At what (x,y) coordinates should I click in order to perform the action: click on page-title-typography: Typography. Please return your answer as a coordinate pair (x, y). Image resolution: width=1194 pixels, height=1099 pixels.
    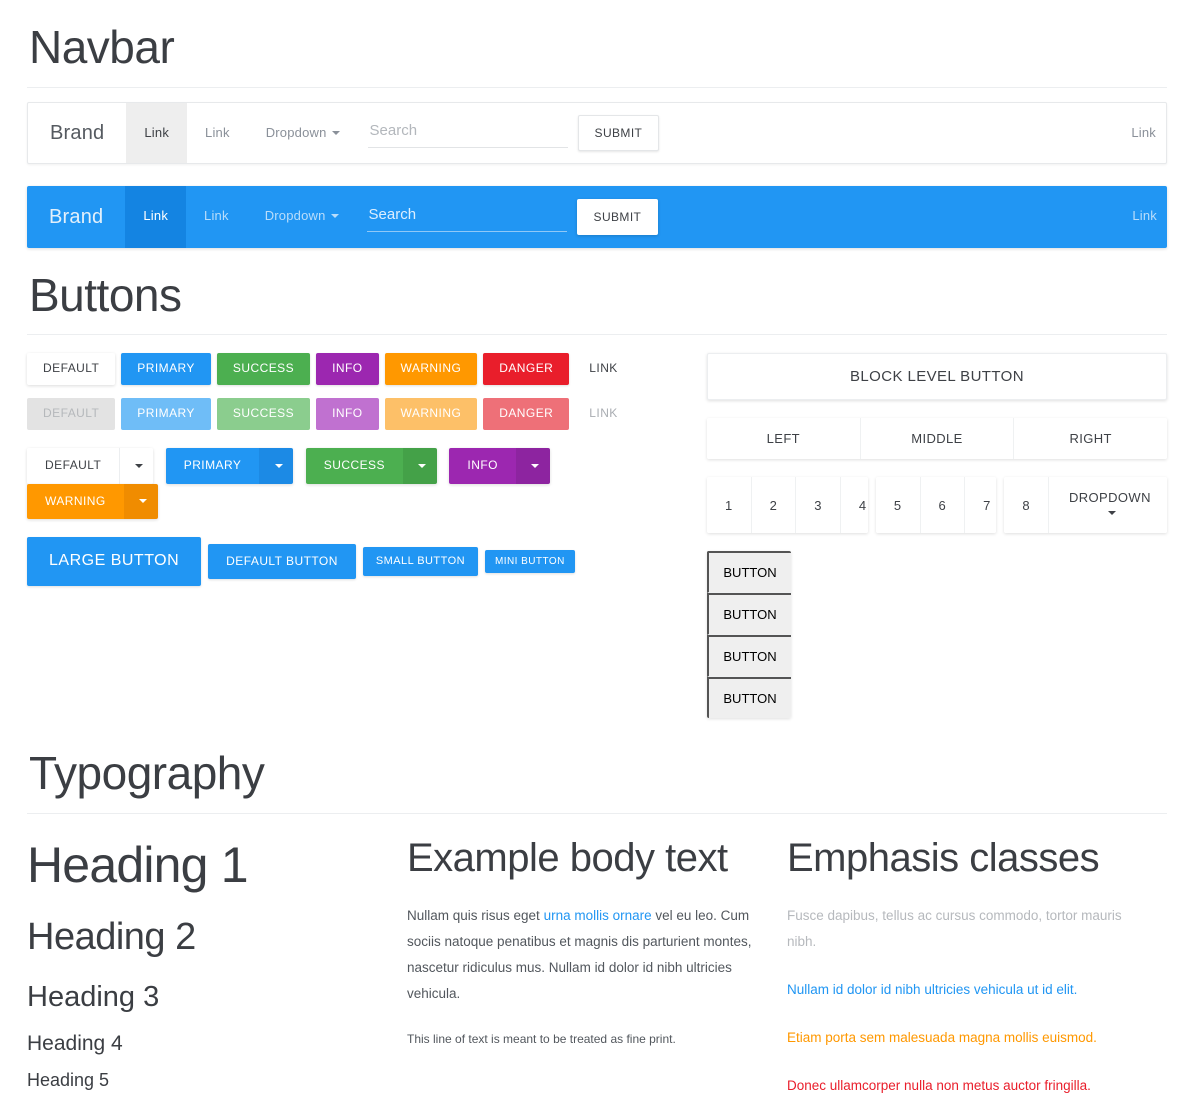
    Looking at the image, I should click on (147, 773).